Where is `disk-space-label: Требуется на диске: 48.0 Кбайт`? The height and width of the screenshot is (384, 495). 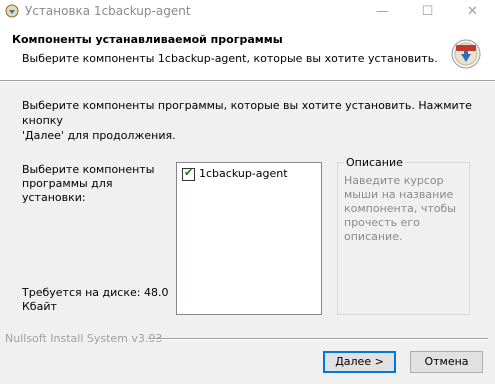 disk-space-label: Требуется на диске: 48.0 Кбайт is located at coordinates (95, 299).